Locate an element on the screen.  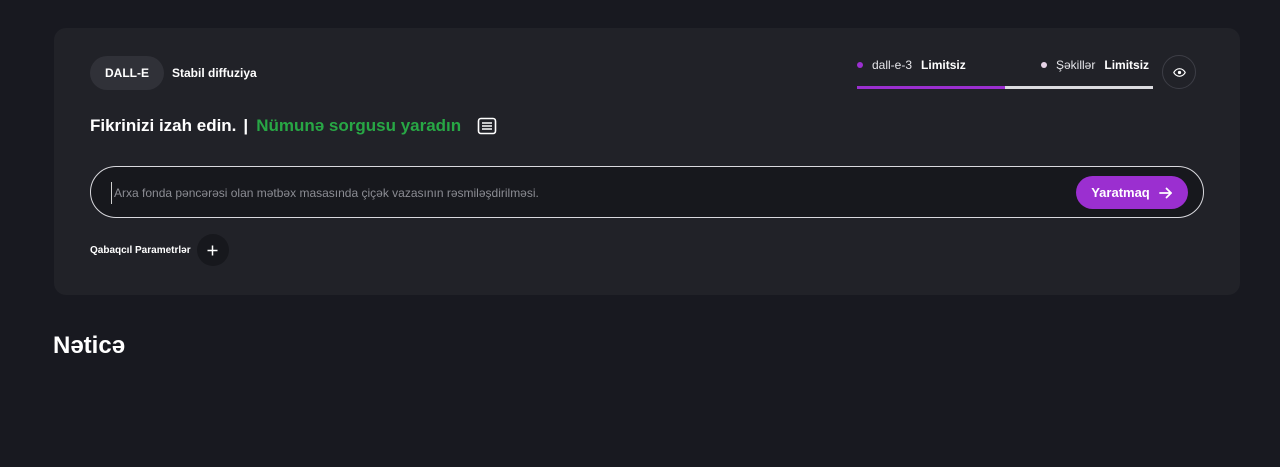
limit-dall-e-3: dall-e-3 Limitsiz is located at coordinates (911, 65).